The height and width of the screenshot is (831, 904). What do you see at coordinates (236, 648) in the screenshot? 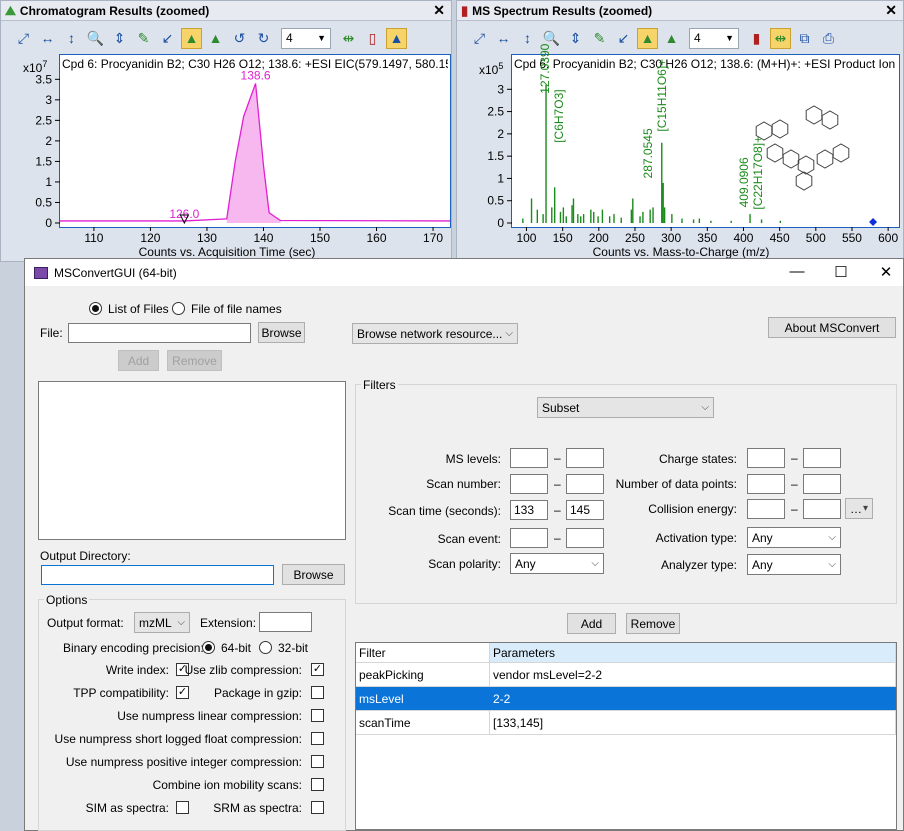
I see `precision-64-label: 64-bit` at bounding box center [236, 648].